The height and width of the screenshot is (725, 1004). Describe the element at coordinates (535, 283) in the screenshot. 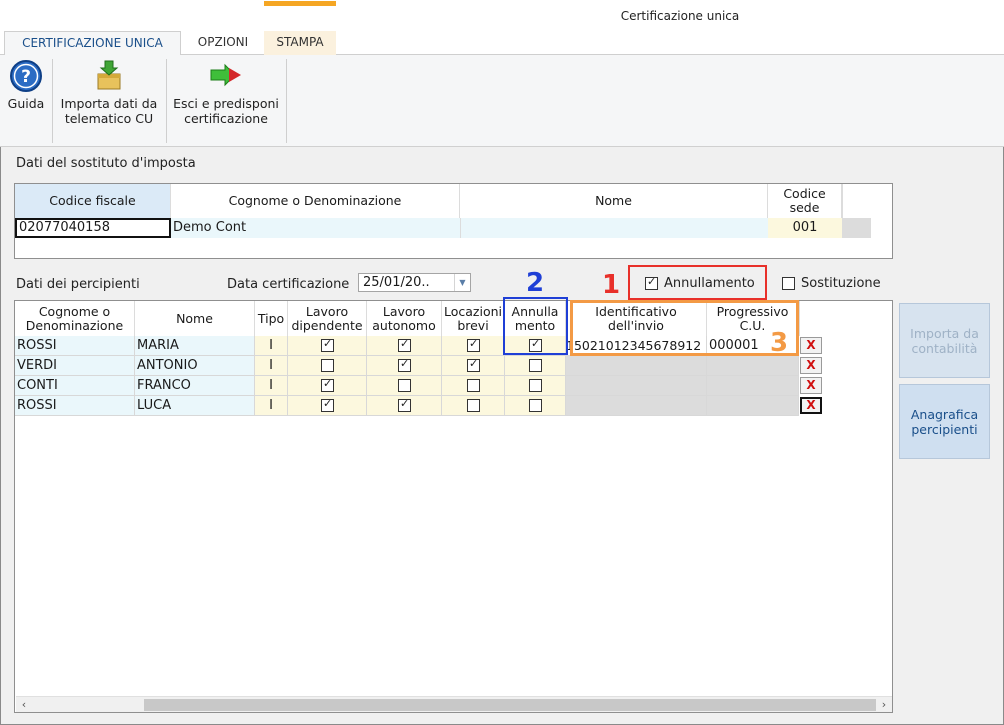

I see `annotation-number-2: 2` at that location.